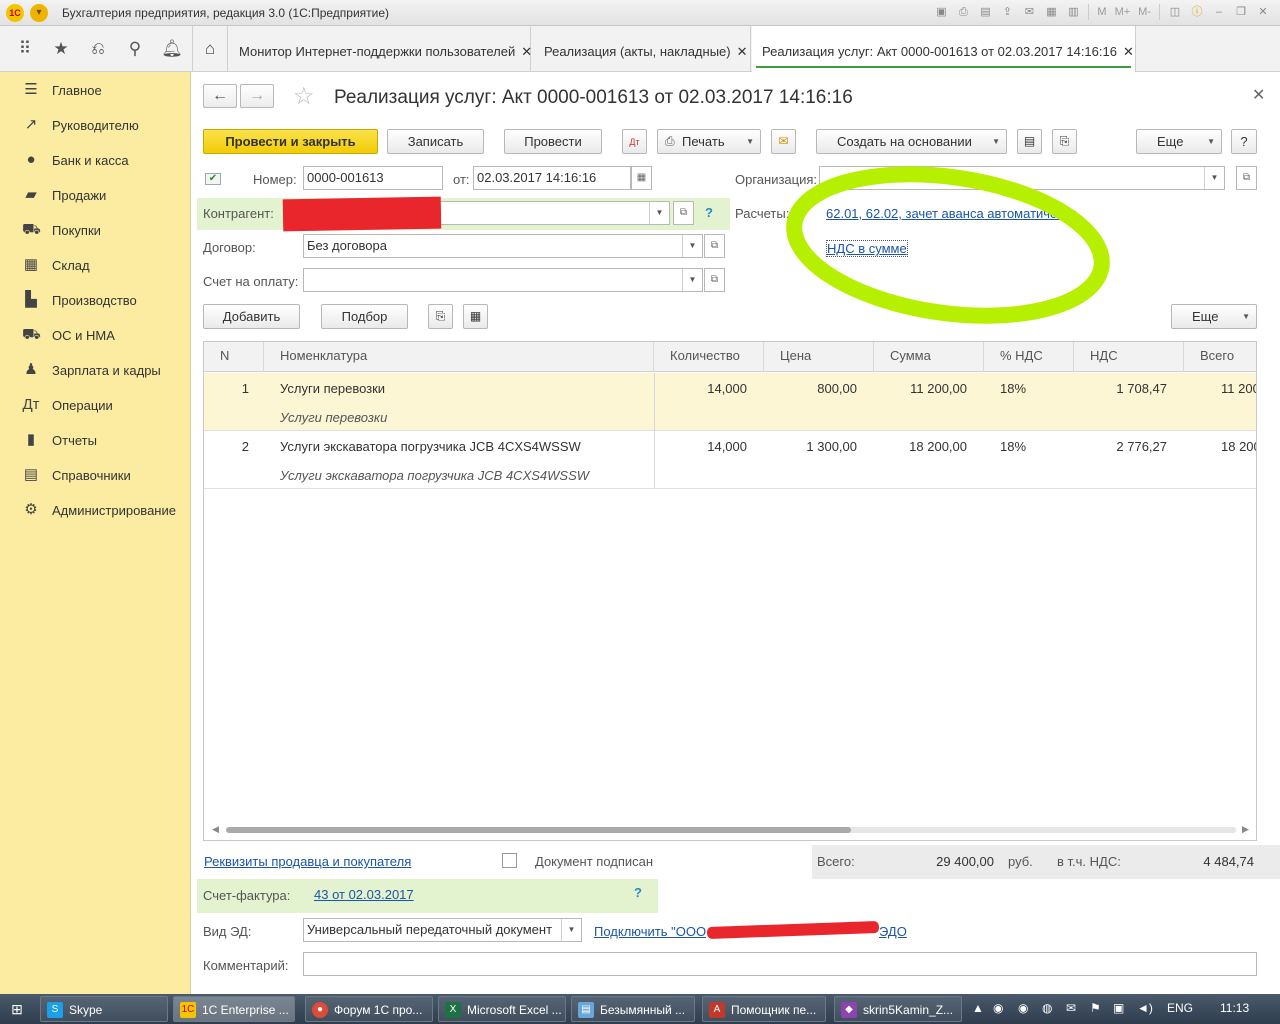 The width and height of the screenshot is (1280, 1024). I want to click on create-based-on-button: Создать на основании ▼, so click(911, 141).